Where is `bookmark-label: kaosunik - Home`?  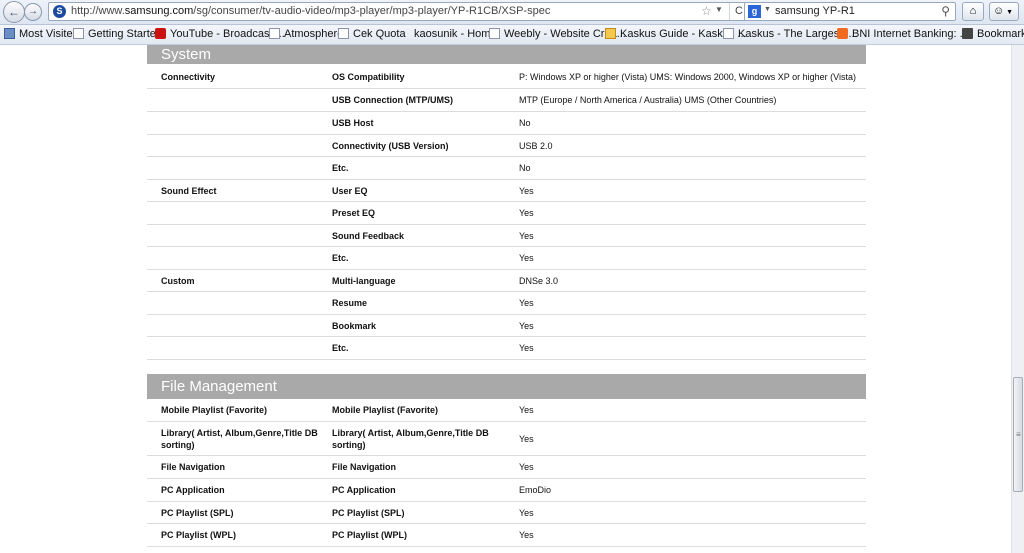 bookmark-label: kaosunik - Home is located at coordinates (455, 34).